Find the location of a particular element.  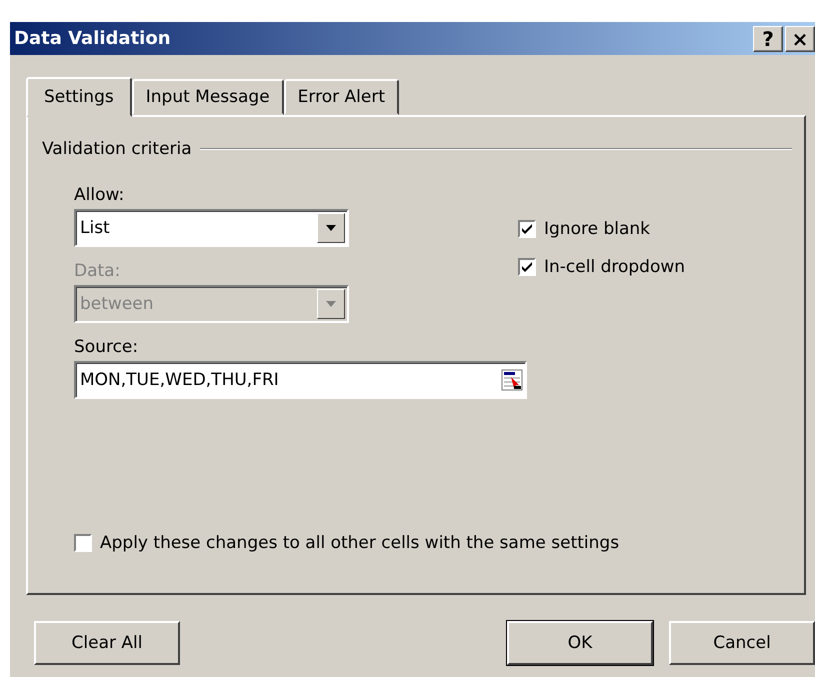

tab: Input Message is located at coordinates (208, 97).